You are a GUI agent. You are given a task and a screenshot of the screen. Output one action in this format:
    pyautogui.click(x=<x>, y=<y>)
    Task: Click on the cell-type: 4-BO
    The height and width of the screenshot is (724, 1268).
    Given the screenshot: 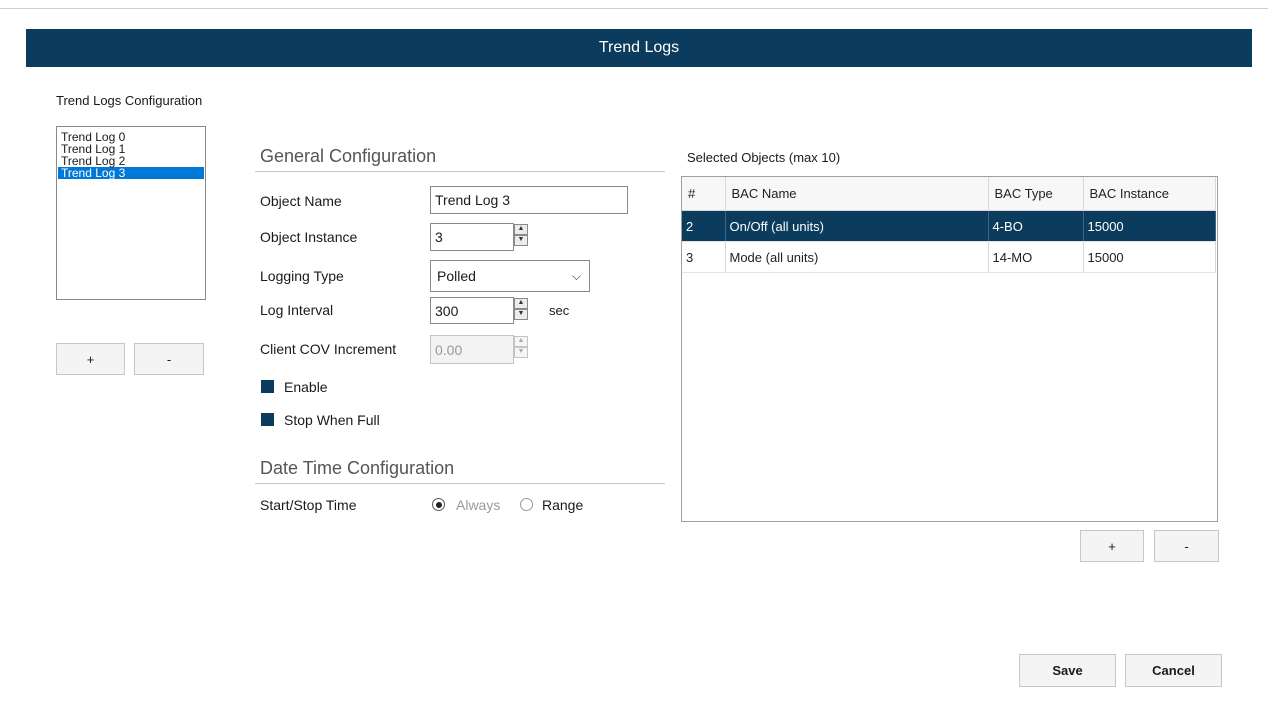 What is the action you would take?
    pyautogui.click(x=1036, y=226)
    